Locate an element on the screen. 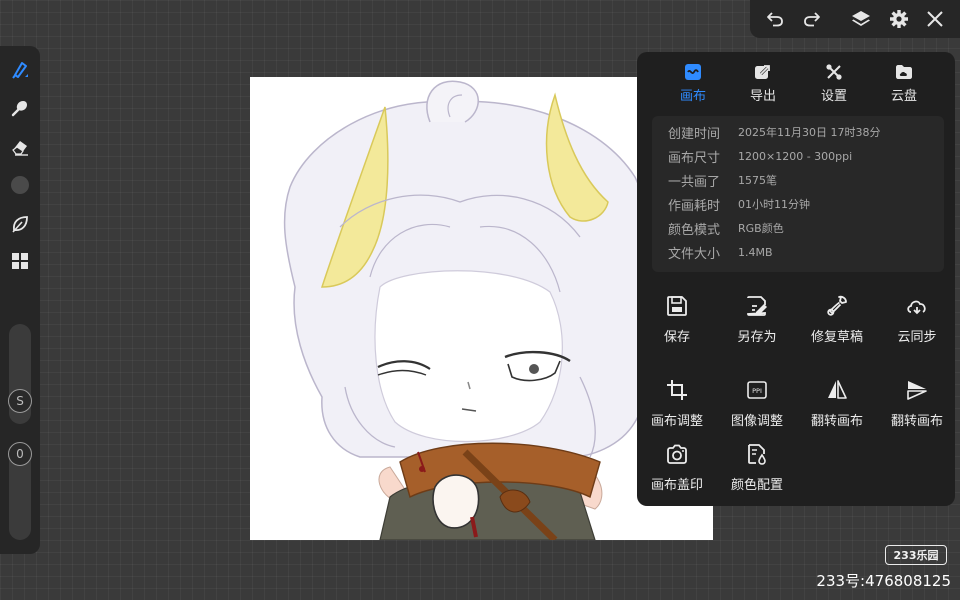 This screenshot has width=960, height=600. smudge-icon is located at coordinates (19, 109).